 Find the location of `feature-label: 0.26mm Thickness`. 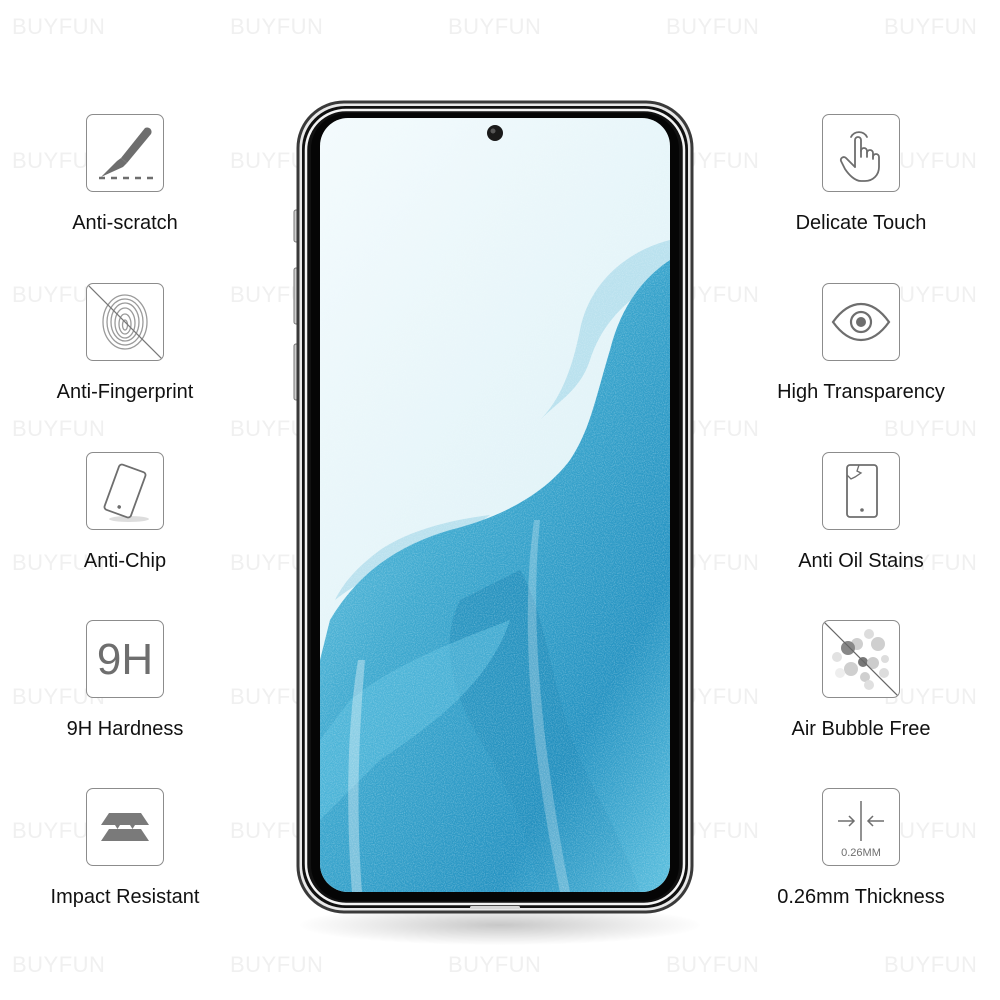

feature-label: 0.26mm Thickness is located at coordinates (861, 897).